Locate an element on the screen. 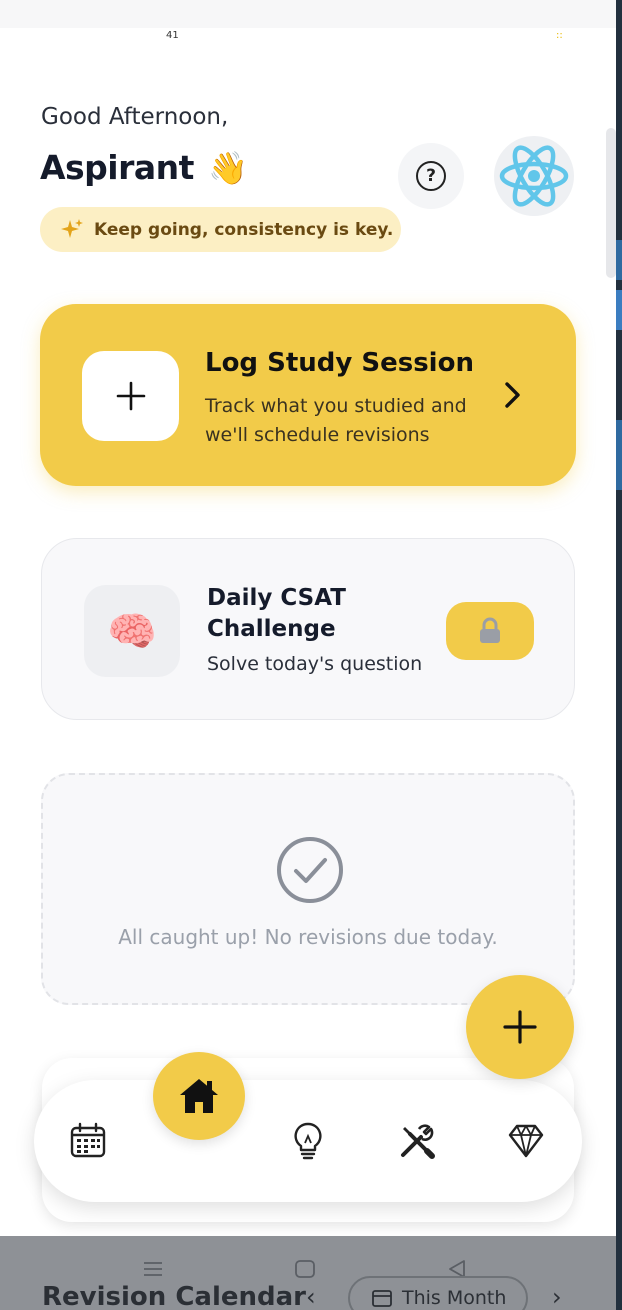 The image size is (622, 1310). avatar is located at coordinates (534, 176).